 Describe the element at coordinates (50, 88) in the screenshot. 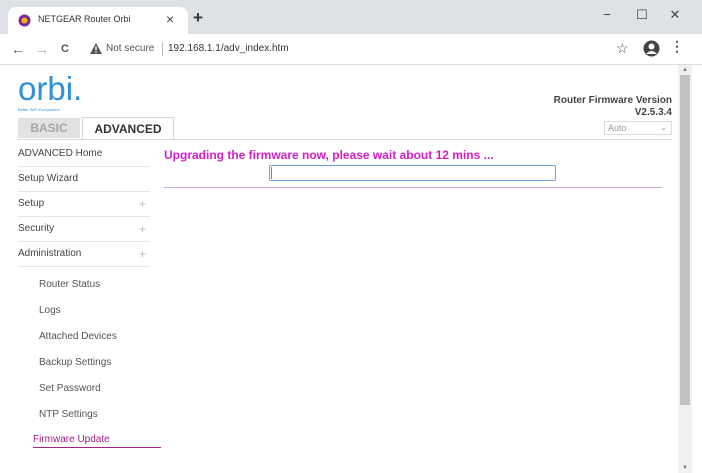

I see `logo-wordmark: orbi.` at that location.